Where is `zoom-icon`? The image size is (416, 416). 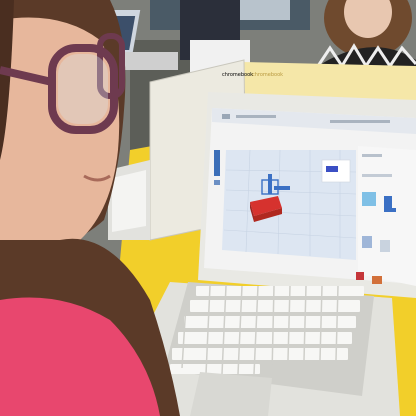 zoom-icon is located at coordinates (217, 182).